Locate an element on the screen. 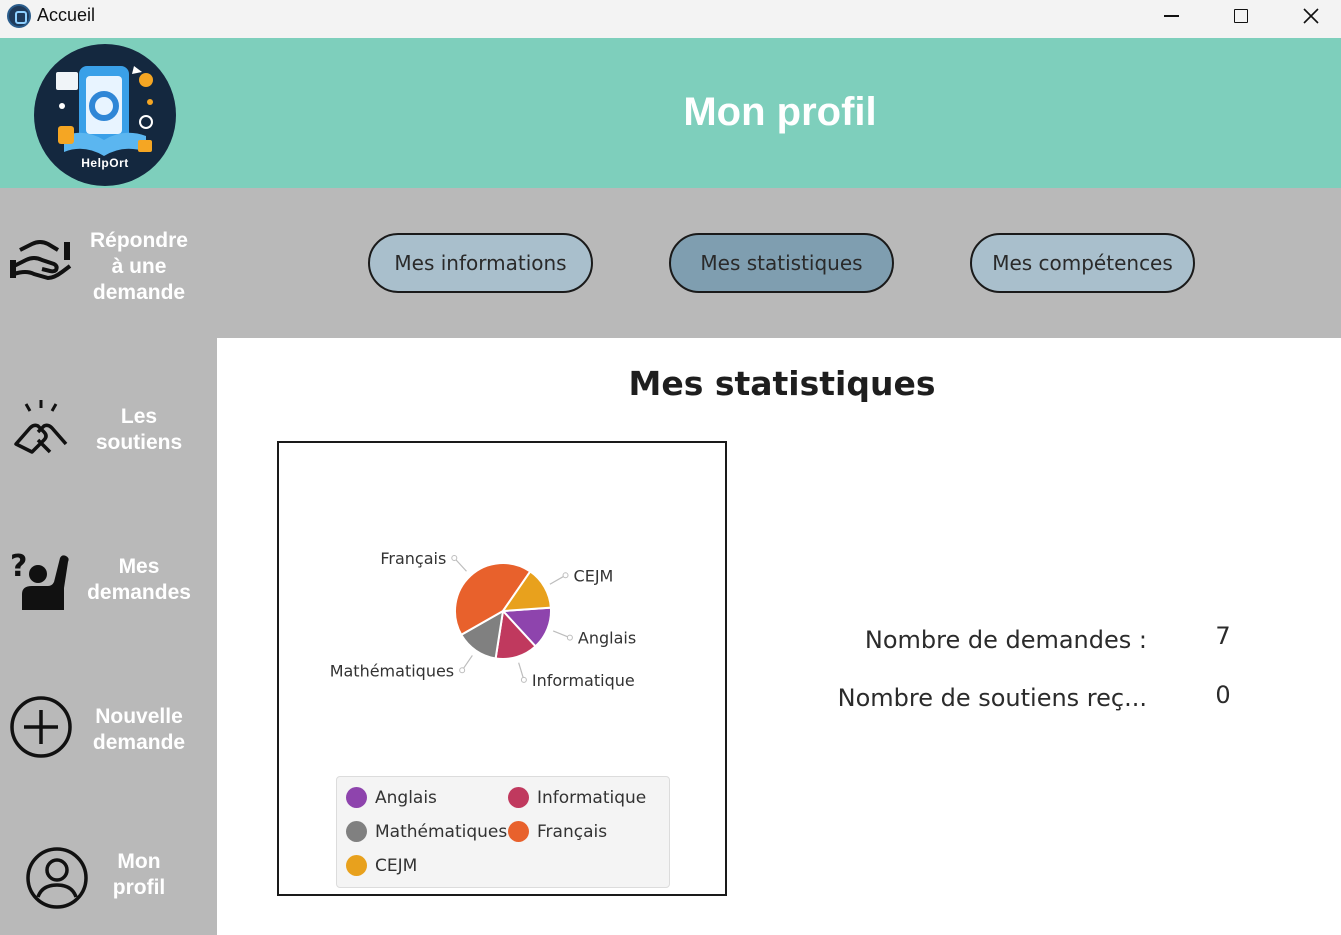  legend-item: Français is located at coordinates (557, 831).